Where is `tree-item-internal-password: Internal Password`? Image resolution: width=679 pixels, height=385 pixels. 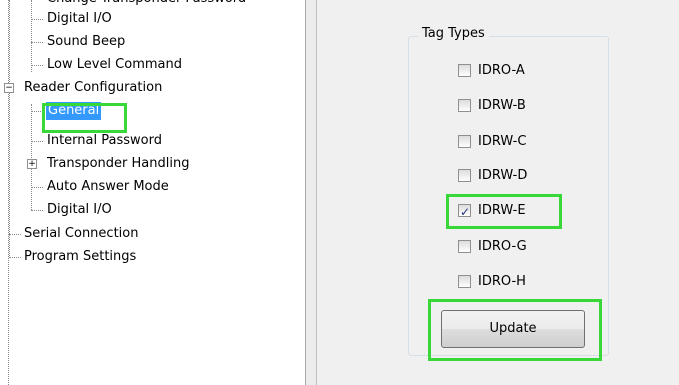 tree-item-internal-password: Internal Password is located at coordinates (150, 141).